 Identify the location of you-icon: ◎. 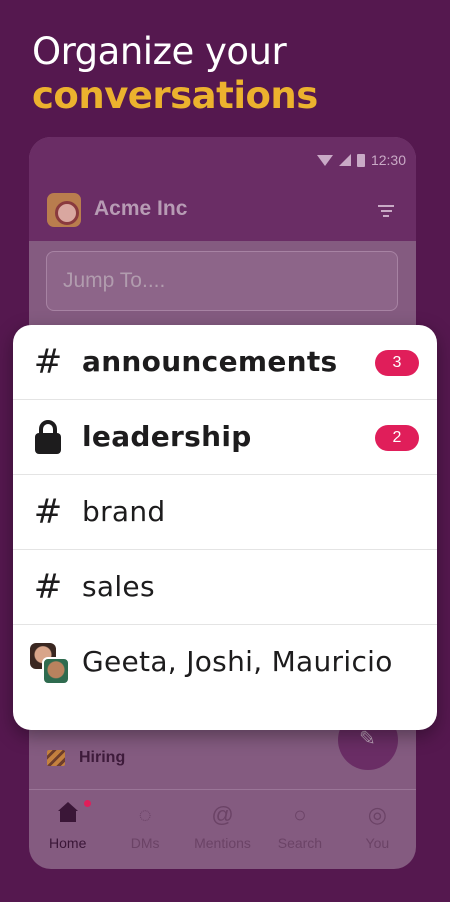
(377, 814).